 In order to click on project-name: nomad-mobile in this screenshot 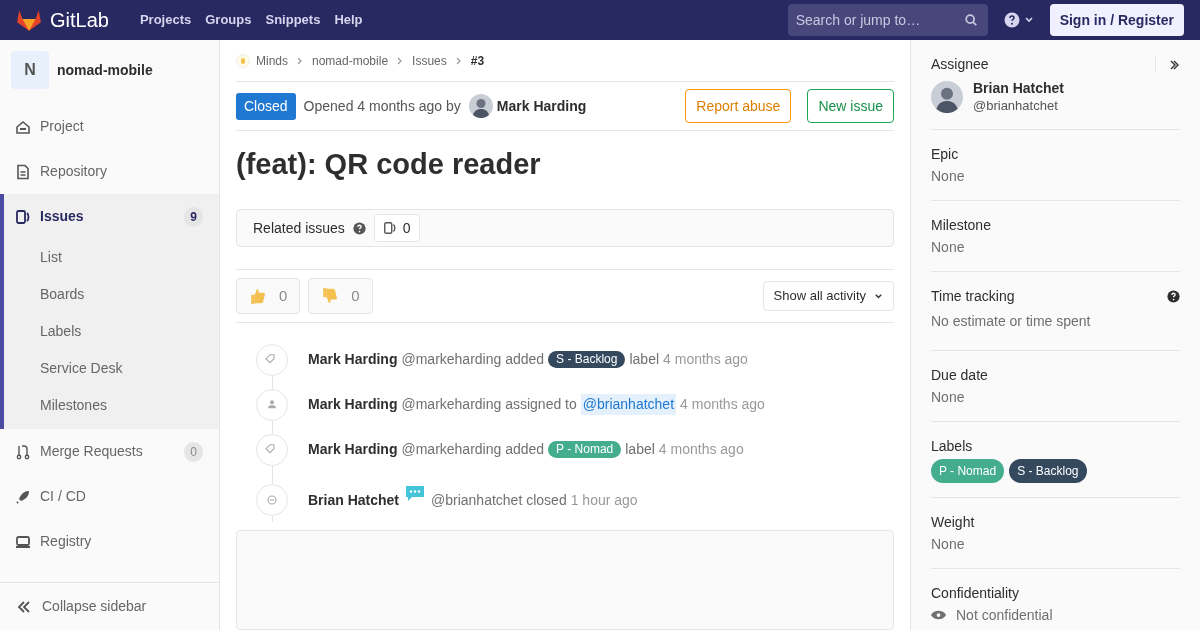, I will do `click(105, 70)`.